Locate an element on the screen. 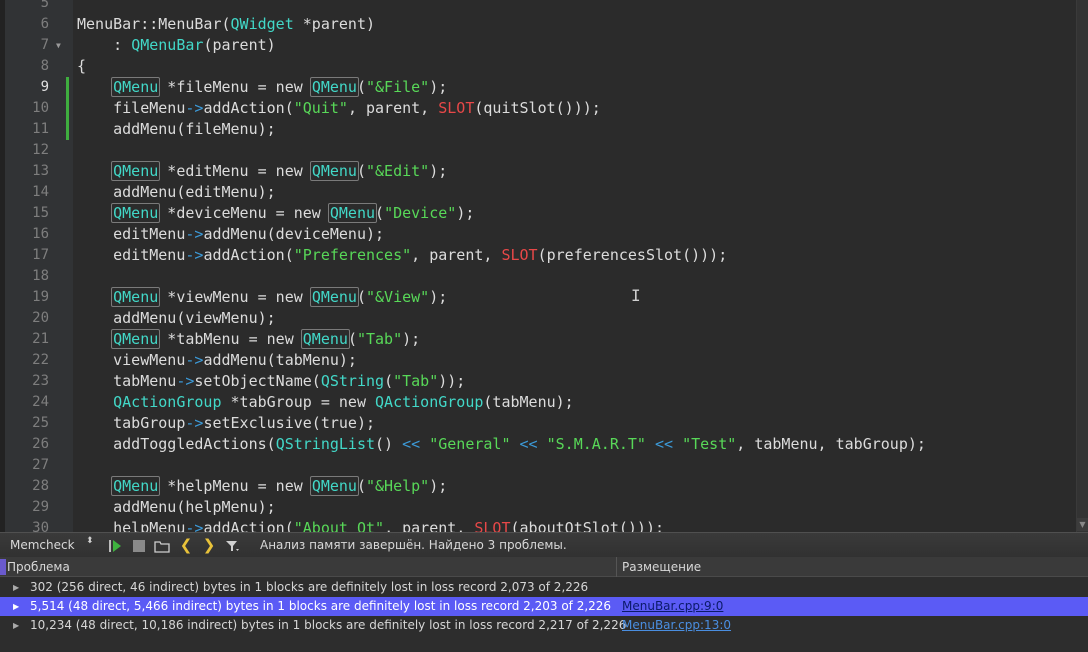 The height and width of the screenshot is (652, 1088). code-text: QMenu *viewMenu = new QMenu("&View"); is located at coordinates (279, 297).